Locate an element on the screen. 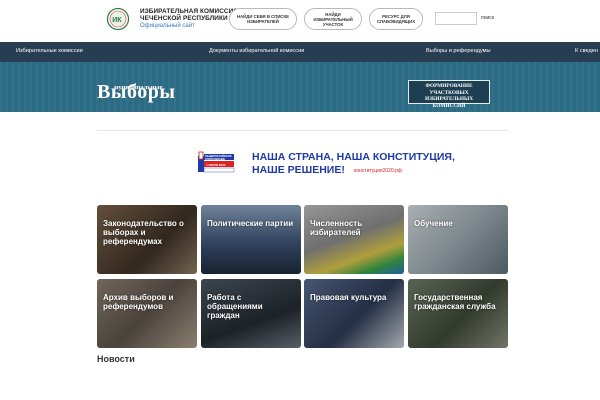  tile-archive: Архив выборов и референдумов is located at coordinates (147, 313).